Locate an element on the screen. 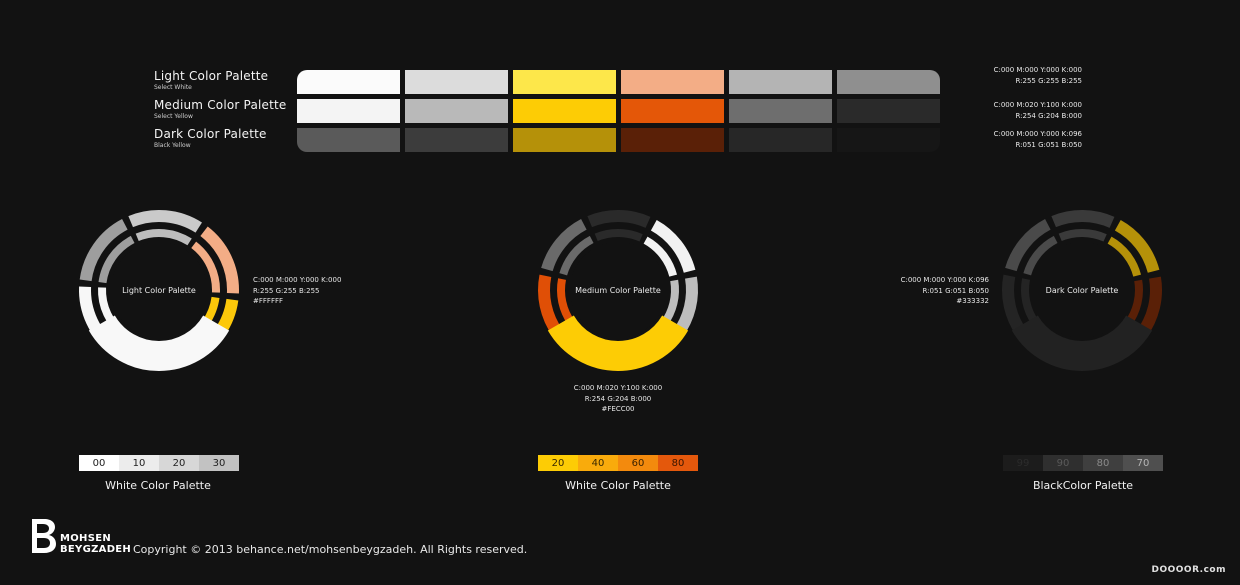 The image size is (1240, 585). hex-value: #FFFFFF is located at coordinates (268, 301).